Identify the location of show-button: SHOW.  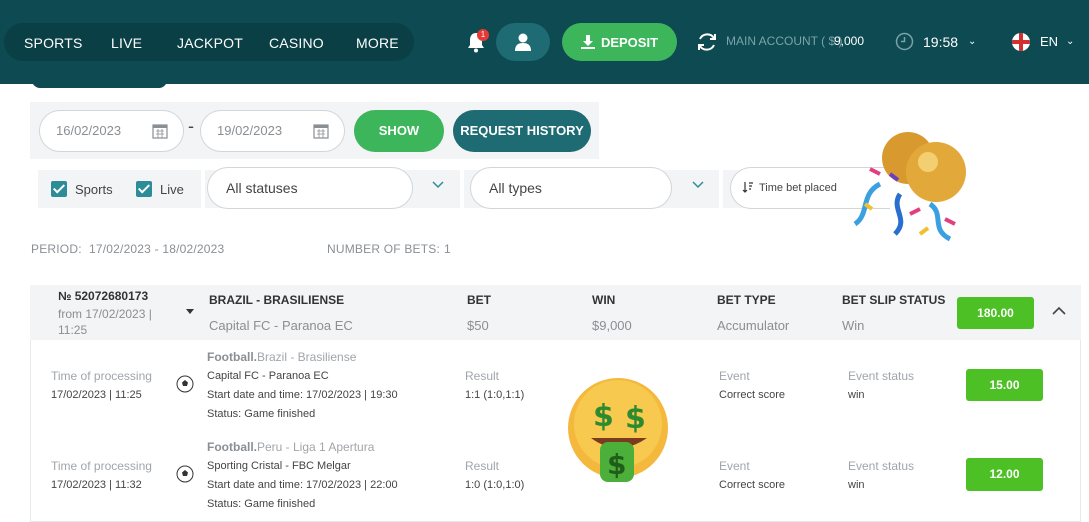
(399, 131).